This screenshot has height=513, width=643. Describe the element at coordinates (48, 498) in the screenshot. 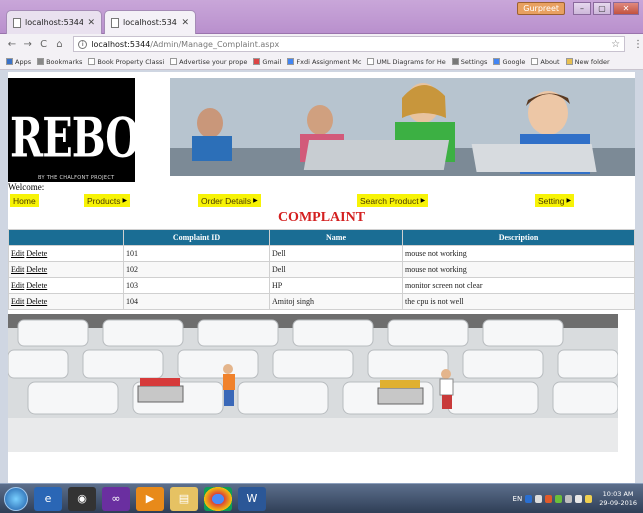

I see `internet-explorer-icon: e` at that location.